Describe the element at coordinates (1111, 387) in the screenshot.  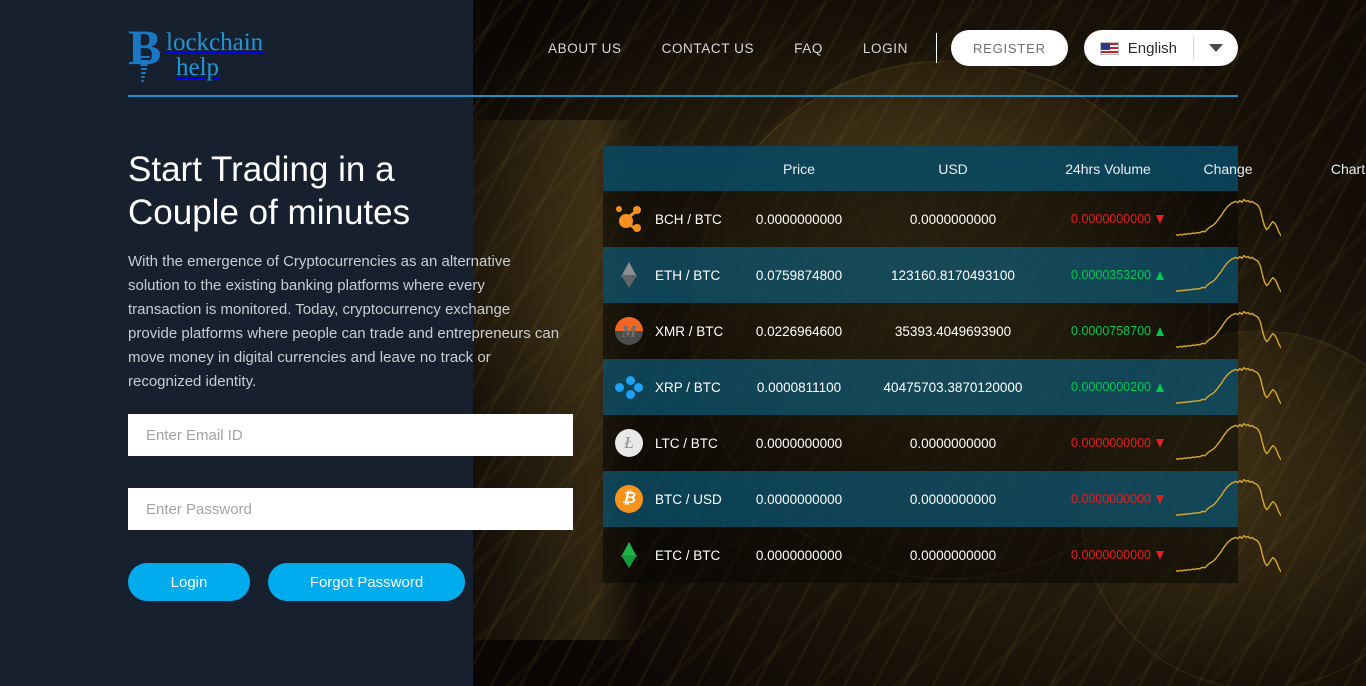
I see `change-value: 0.0000000200` at that location.